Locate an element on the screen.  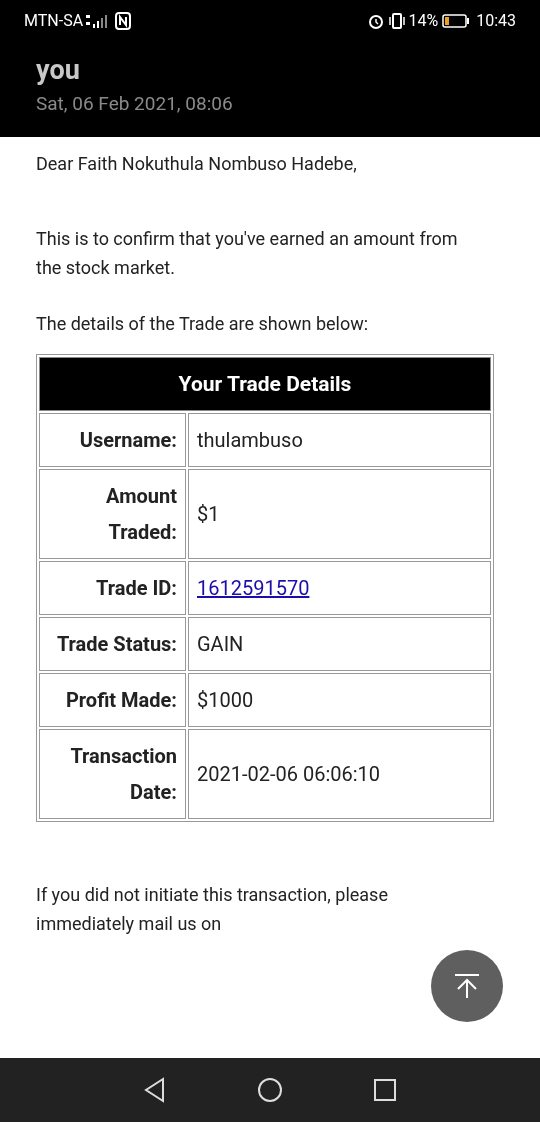
greeting-text: Dear Faith Nokuthula Nombuso Hadebe, is located at coordinates (197, 164).